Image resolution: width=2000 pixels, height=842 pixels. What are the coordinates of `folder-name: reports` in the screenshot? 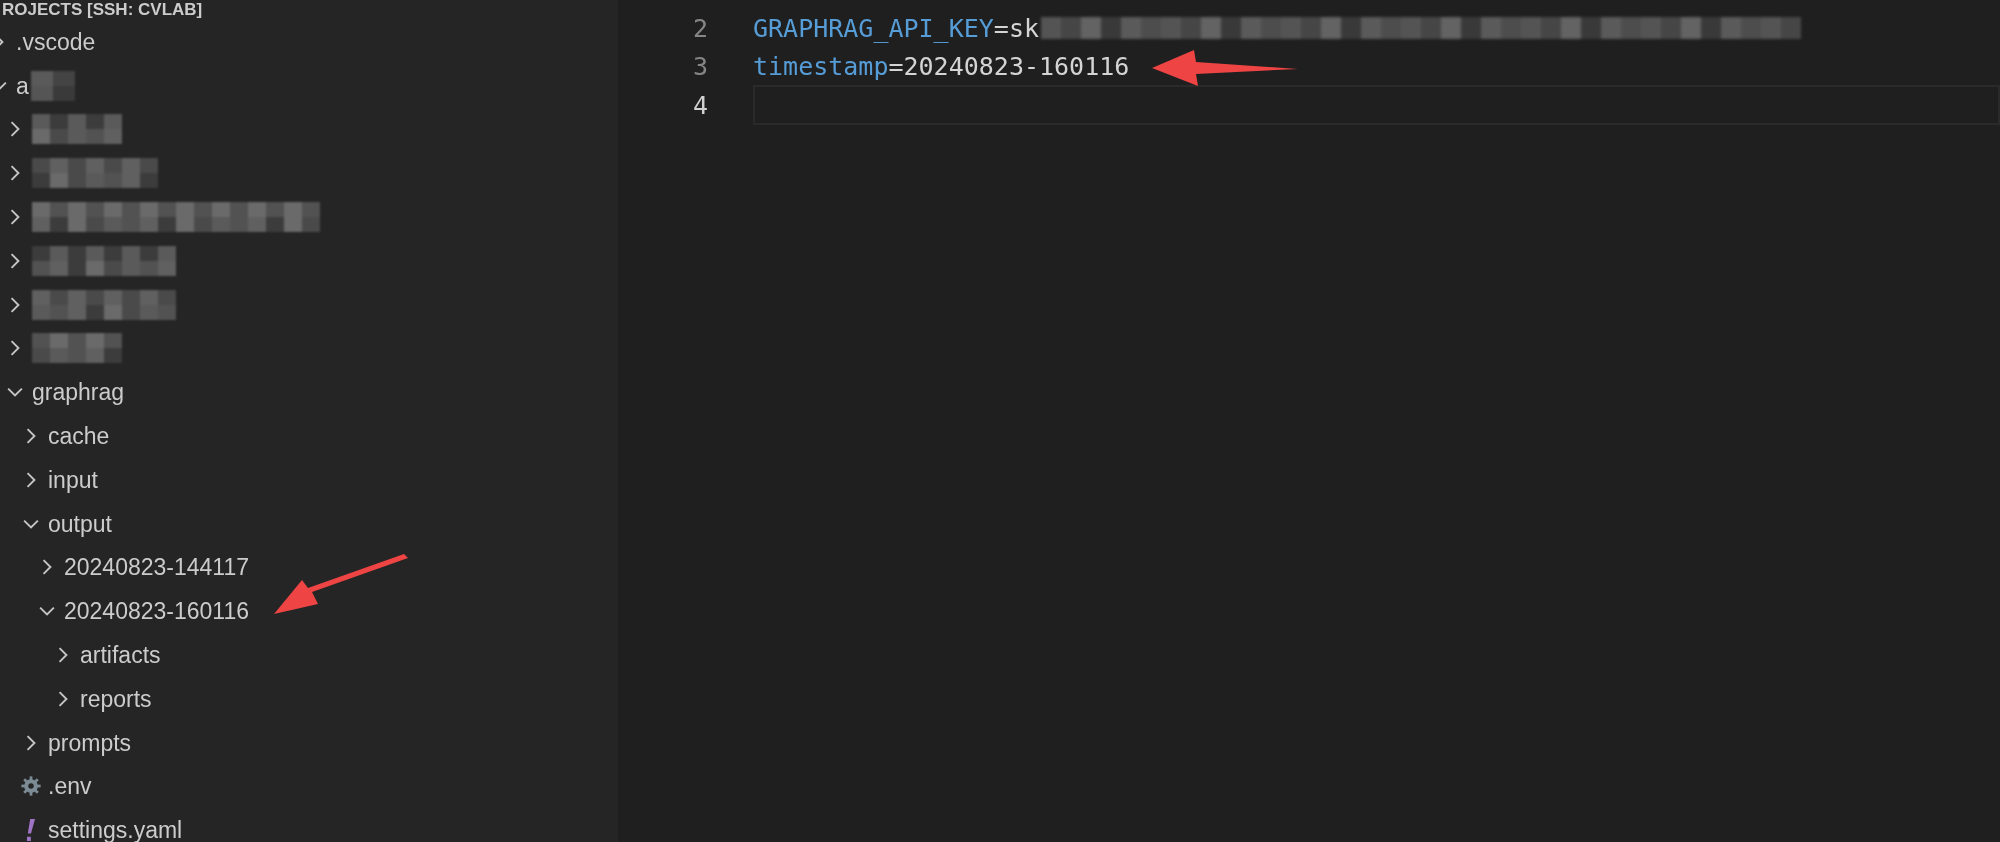 It's located at (116, 698).